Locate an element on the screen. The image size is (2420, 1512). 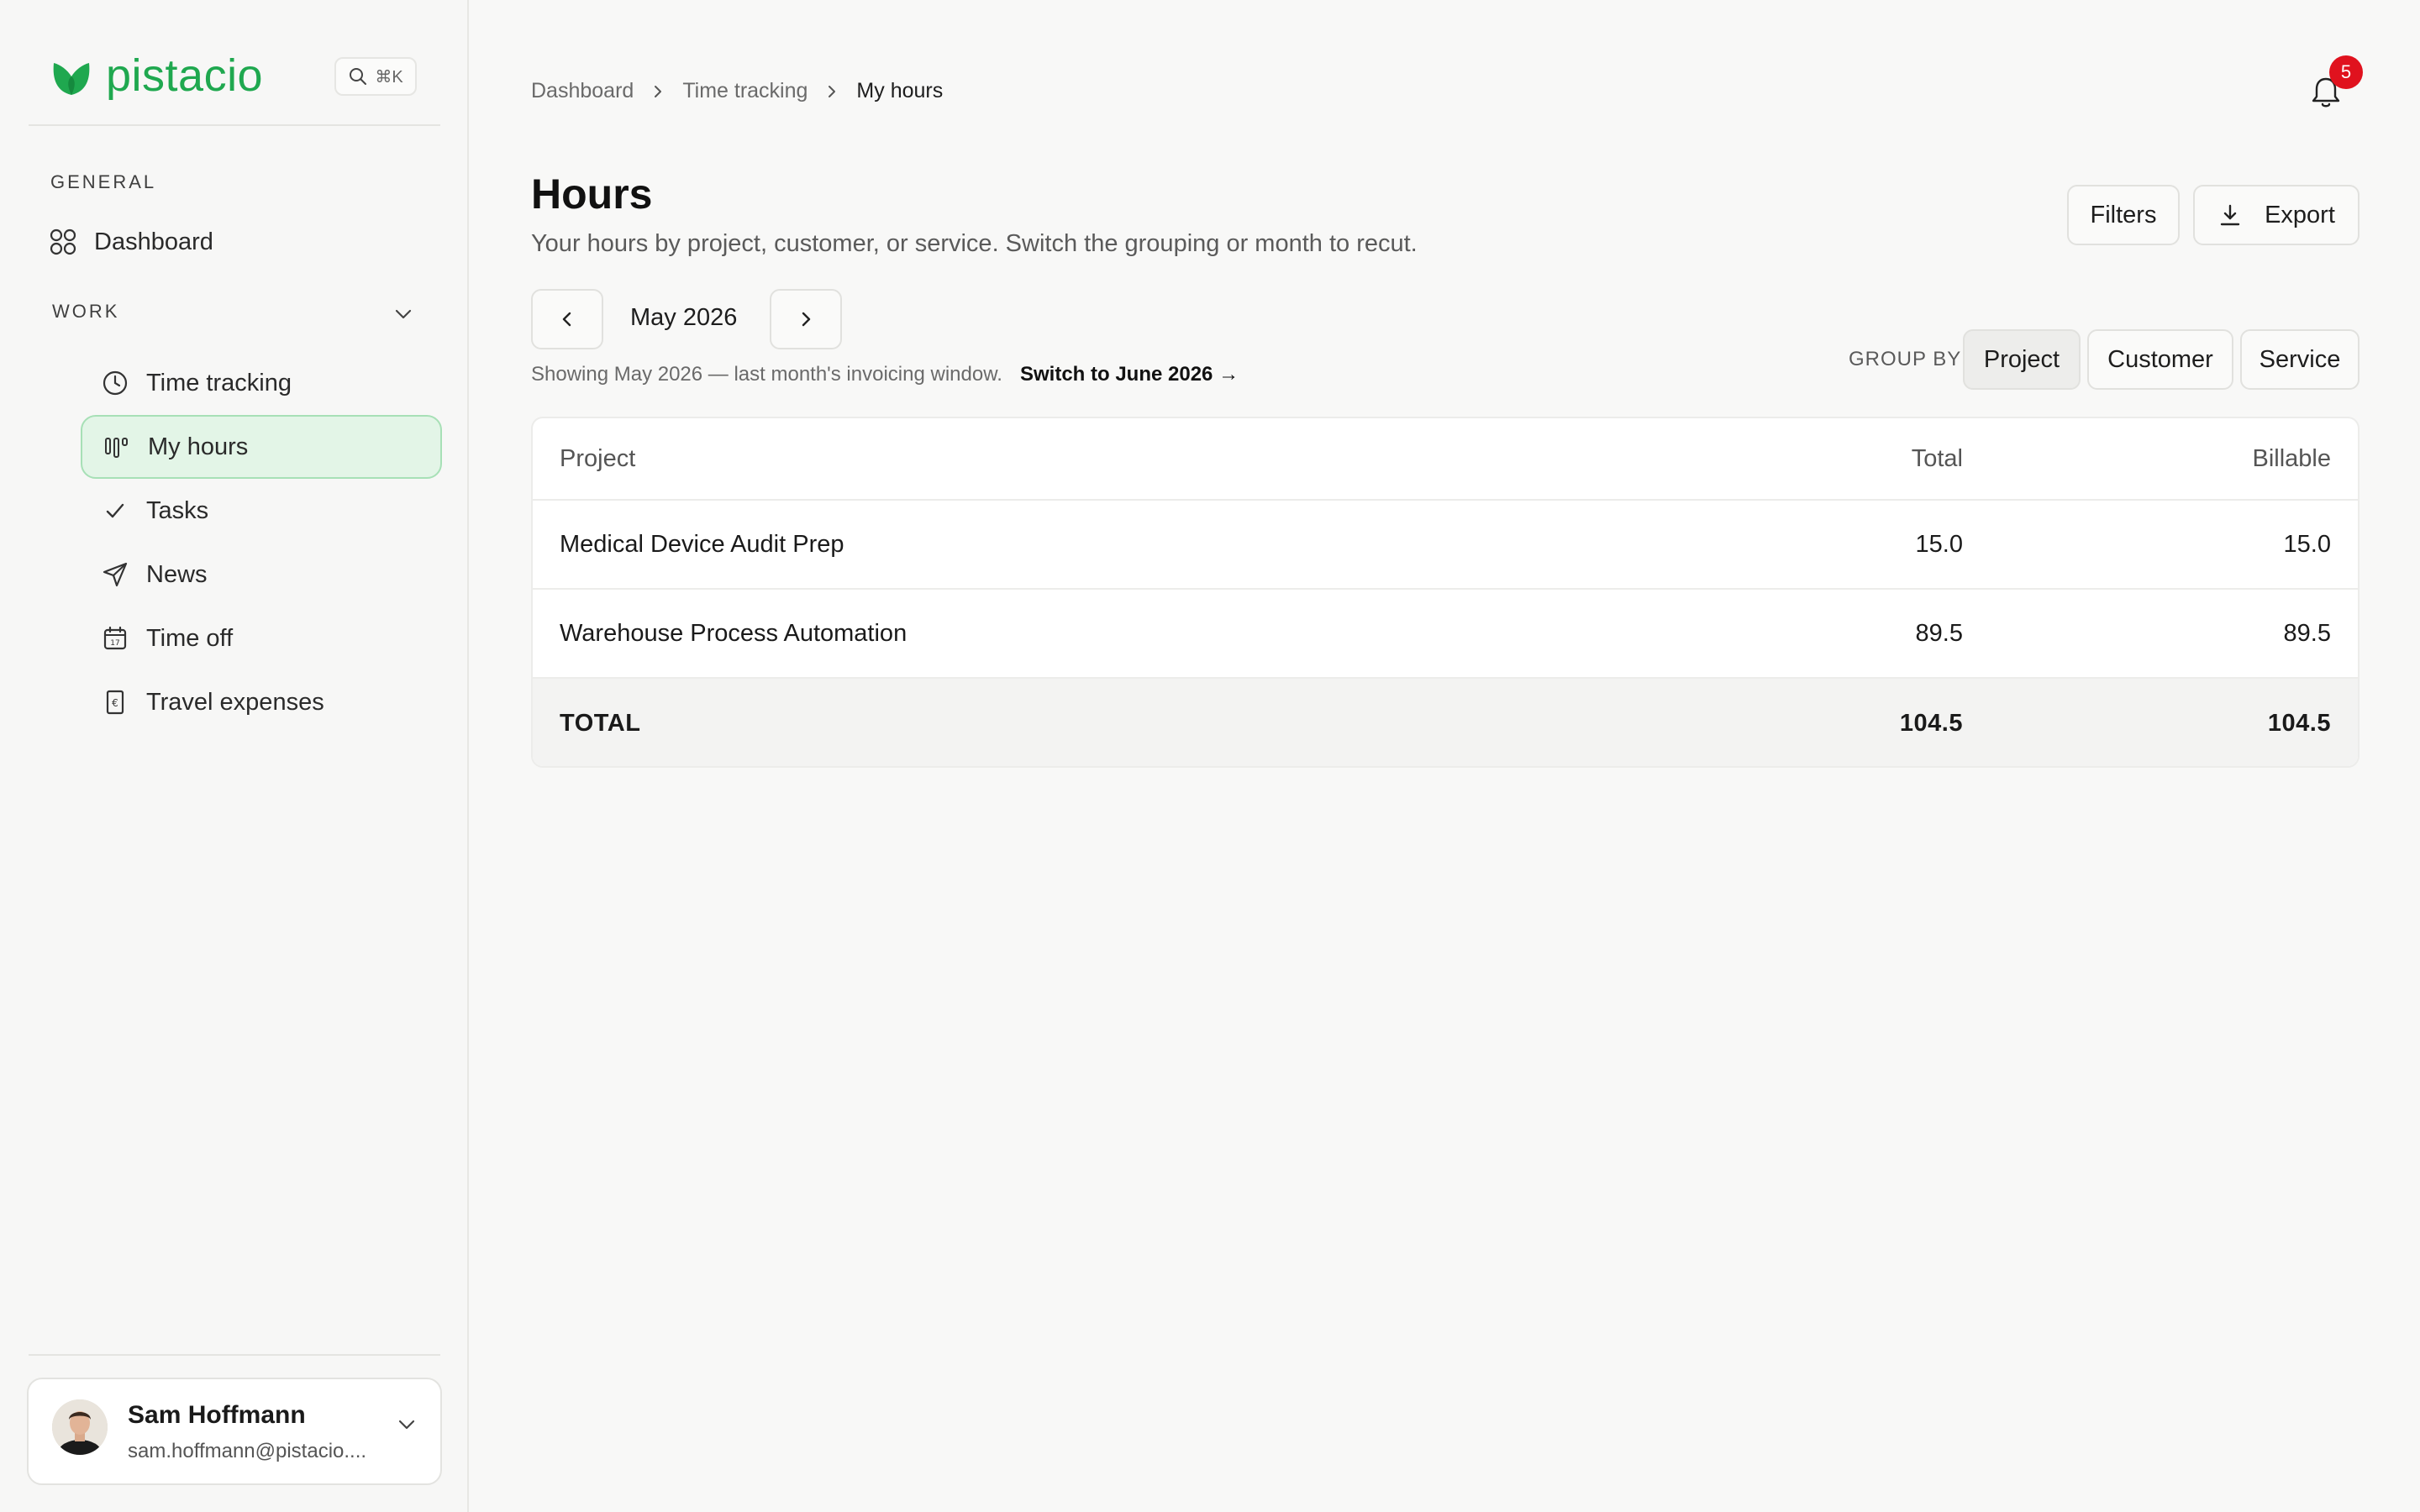
project-name: Medical Device Audit Prep is located at coordinates (702, 544).